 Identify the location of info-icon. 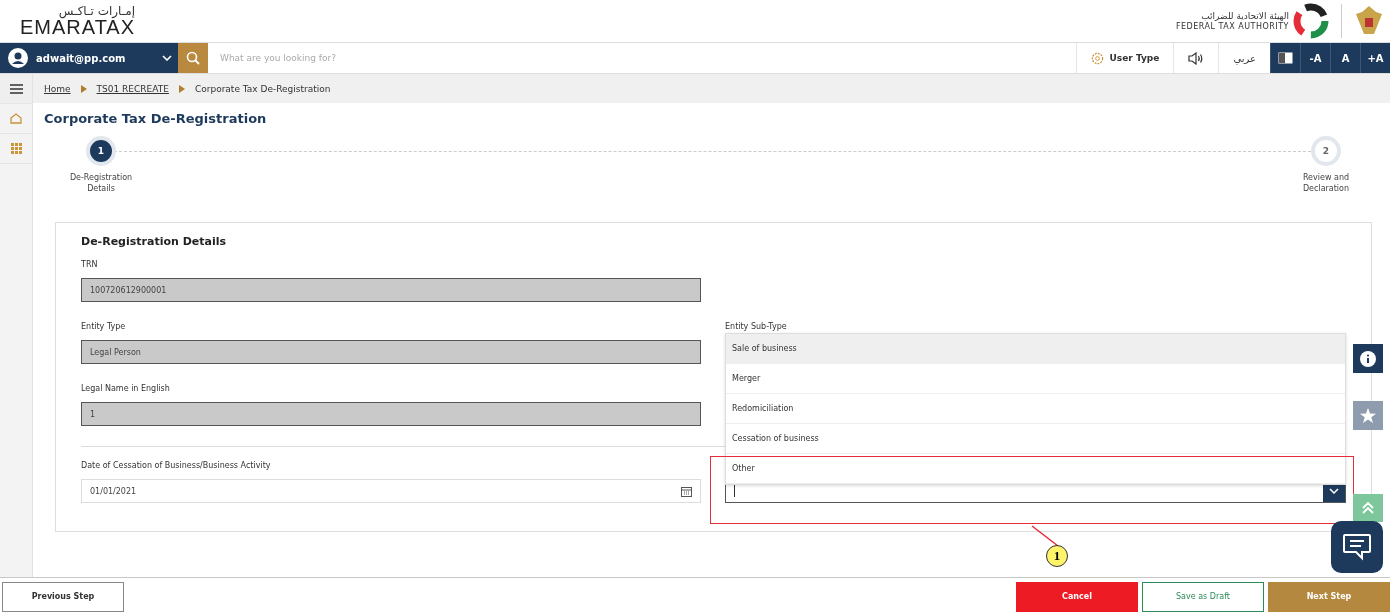
(1368, 358).